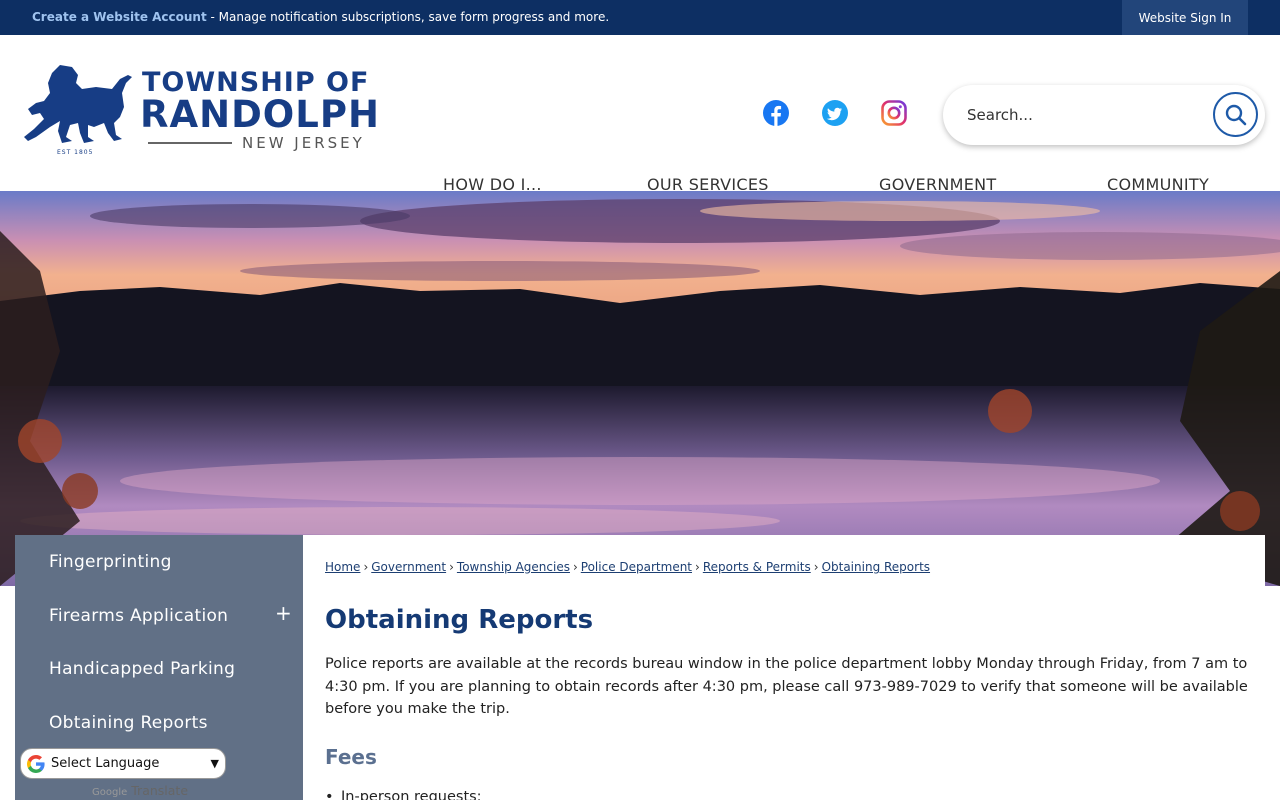  What do you see at coordinates (110, 792) in the screenshot?
I see `google-wordmark: Google` at bounding box center [110, 792].